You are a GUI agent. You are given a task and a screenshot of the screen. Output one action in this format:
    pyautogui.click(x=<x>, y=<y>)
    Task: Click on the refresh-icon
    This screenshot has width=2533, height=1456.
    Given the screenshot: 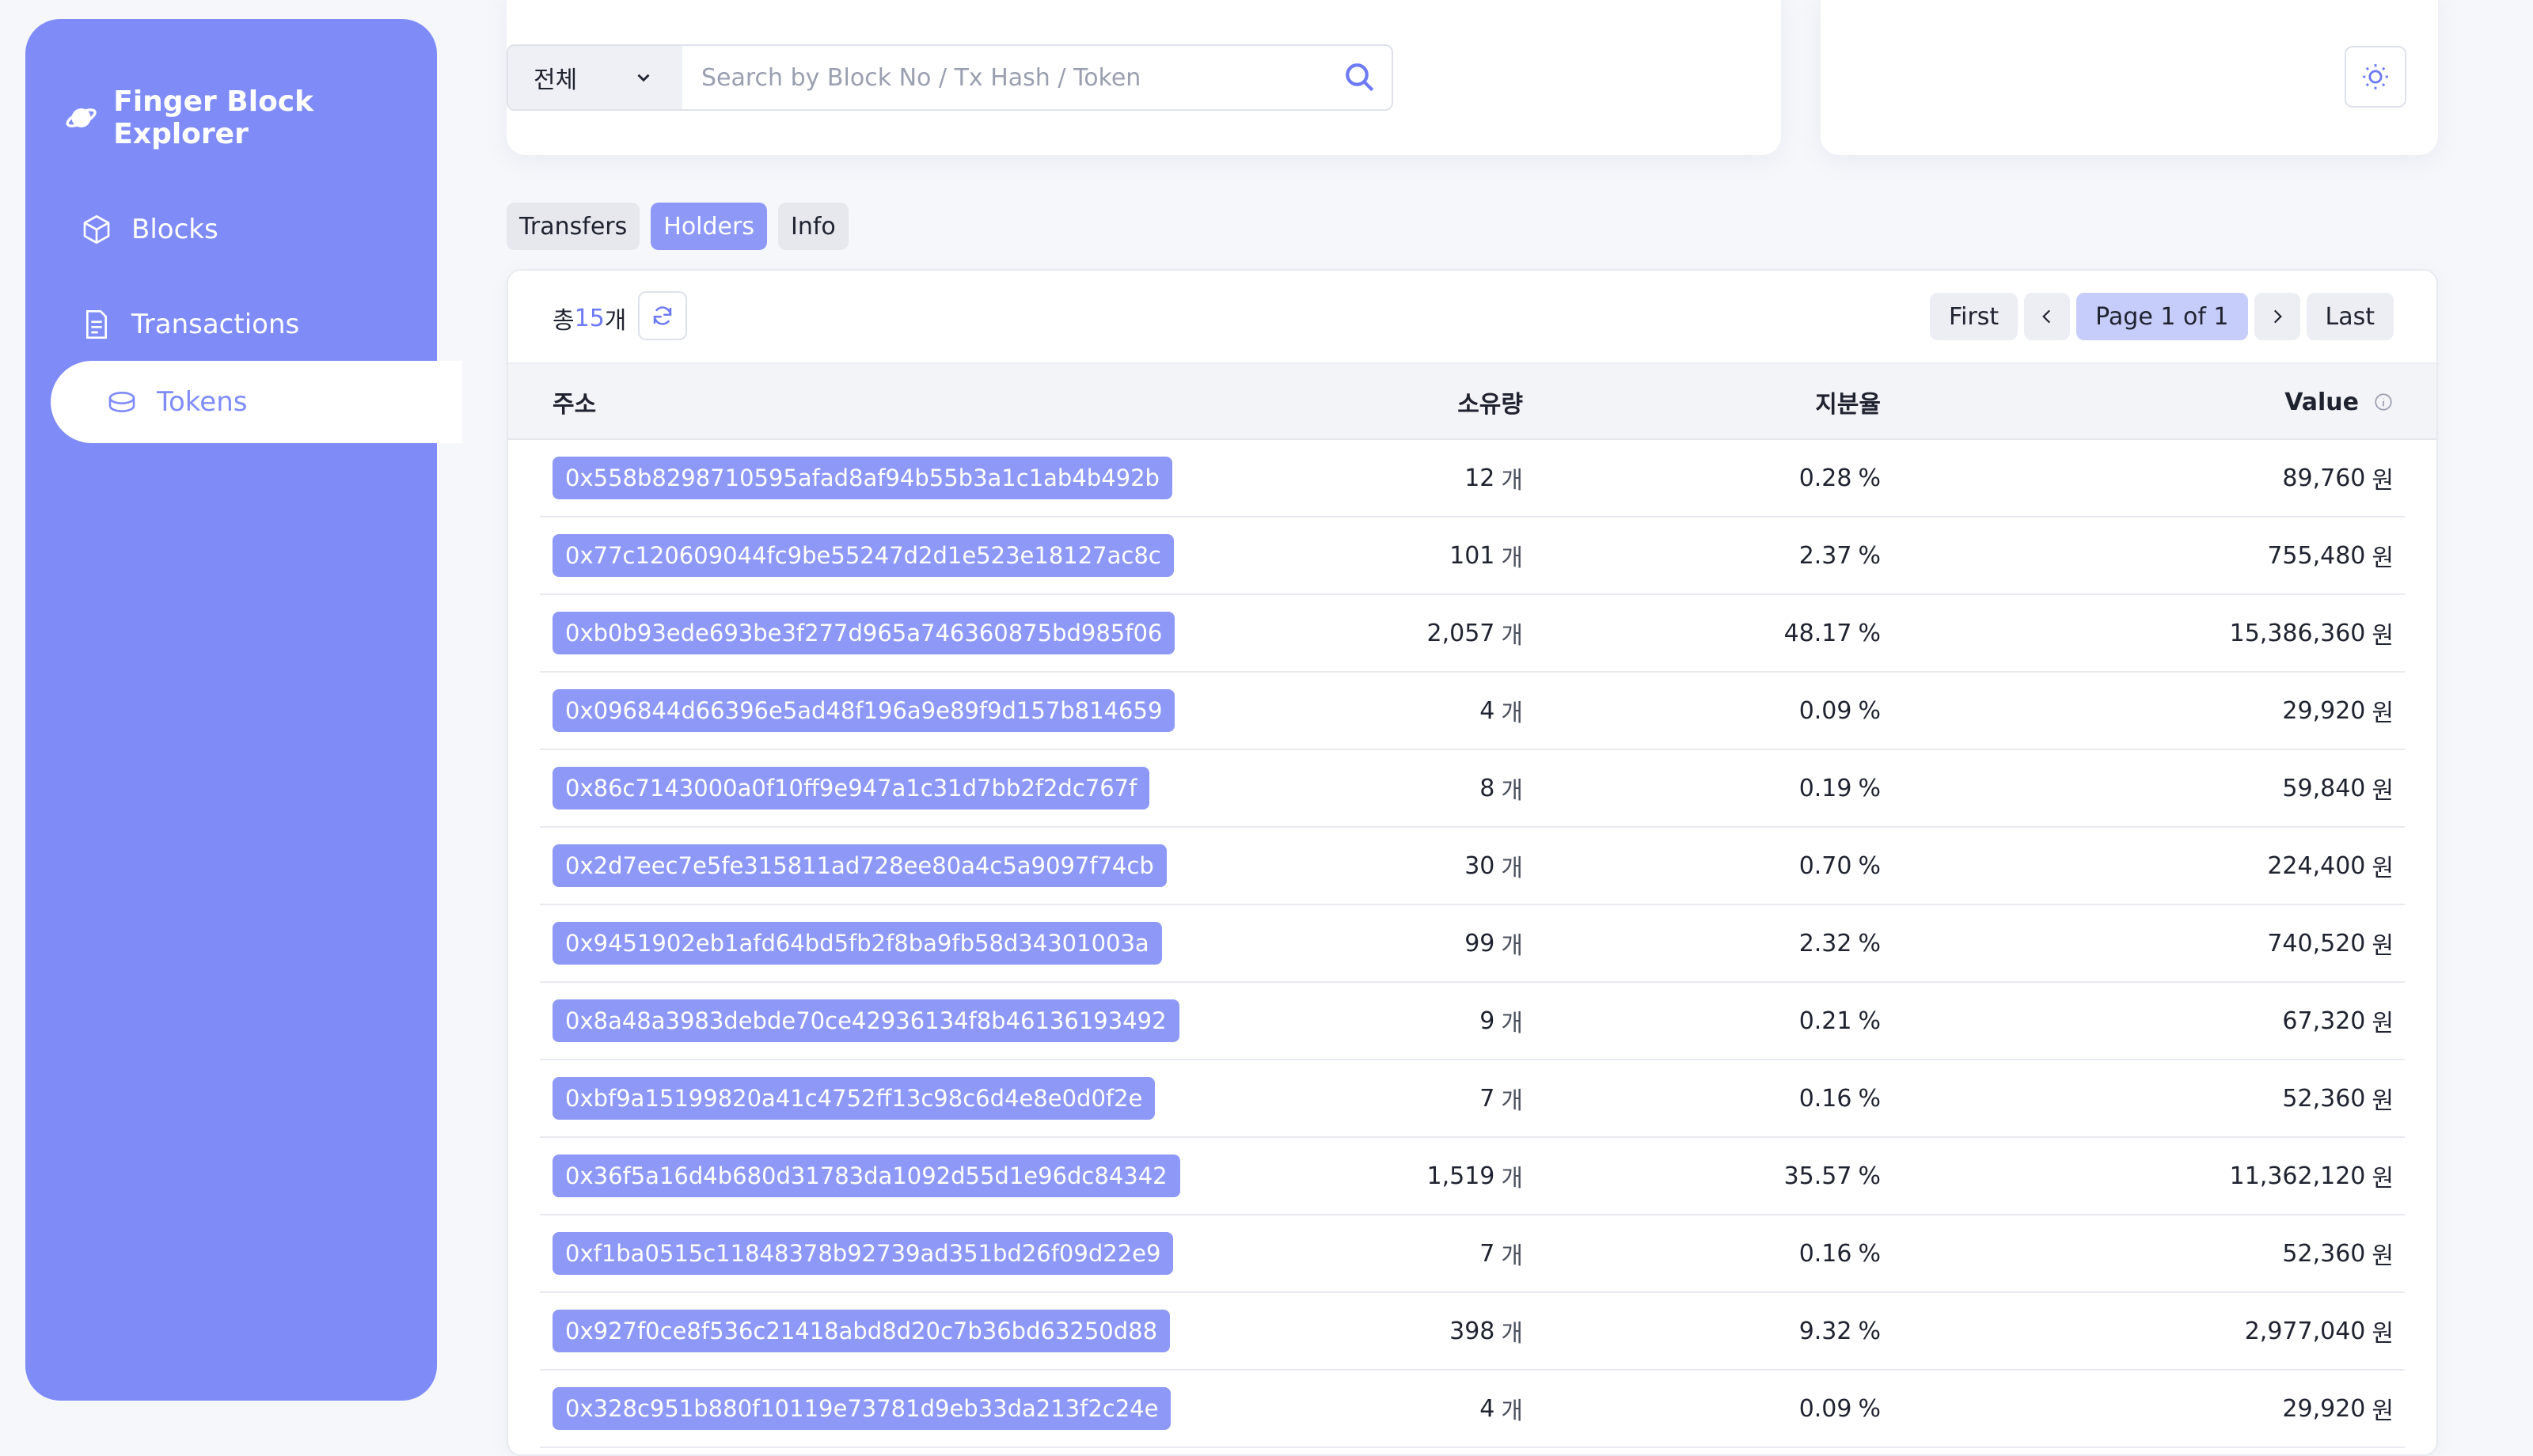 What is the action you would take?
    pyautogui.click(x=662, y=315)
    